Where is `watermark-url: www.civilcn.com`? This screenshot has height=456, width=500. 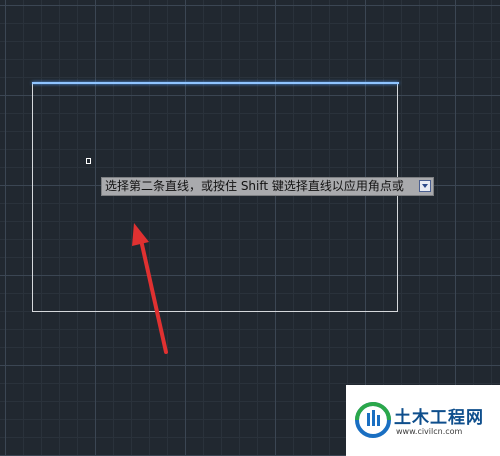 watermark-url: www.civilcn.com is located at coordinates (429, 431).